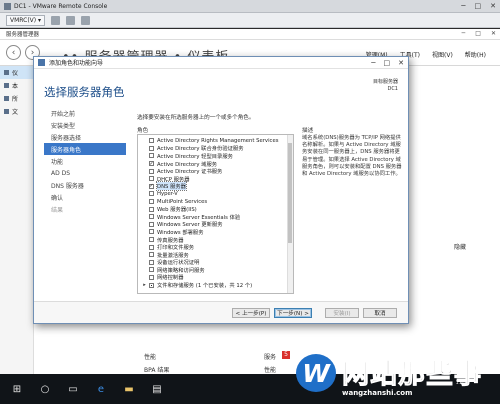 Image resolution: width=500 pixels, height=404 pixels. Describe the element at coordinates (85, 197) in the screenshot. I see `wizard-step: 确认` at that location.